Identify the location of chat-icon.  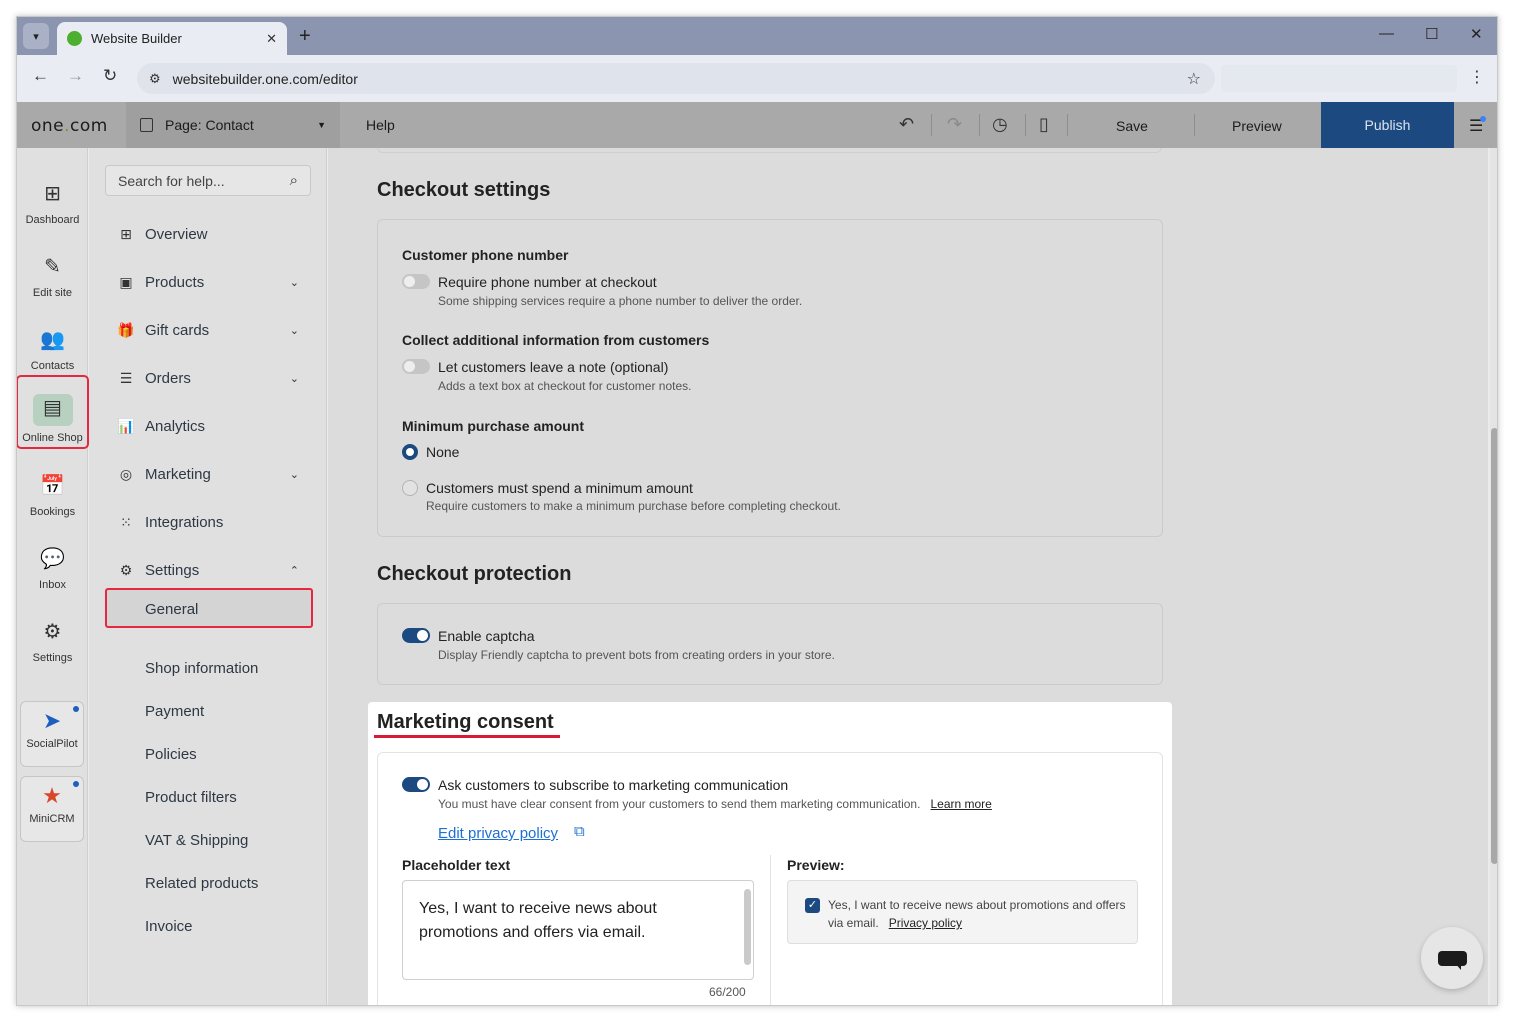
(1452, 958).